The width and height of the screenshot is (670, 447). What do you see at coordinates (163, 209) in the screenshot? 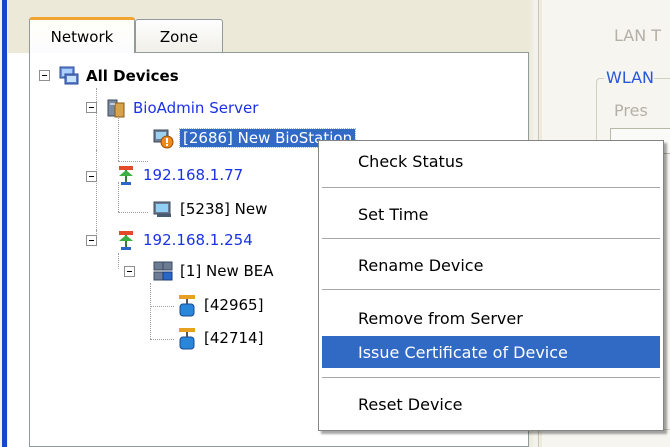
I see `device-icon` at bounding box center [163, 209].